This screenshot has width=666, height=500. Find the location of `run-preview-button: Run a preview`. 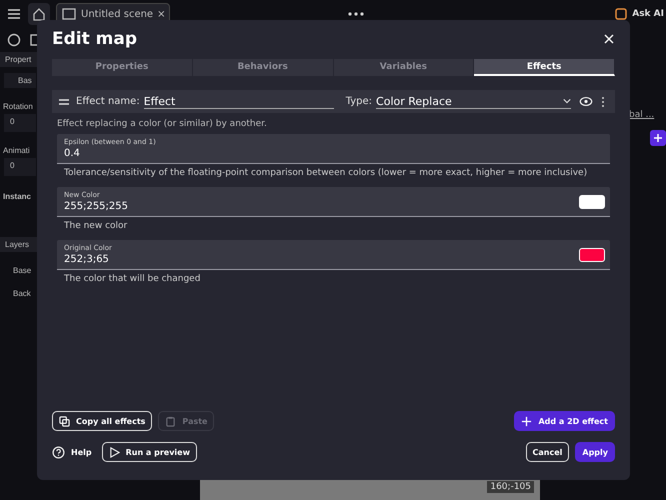

run-preview-button: Run a preview is located at coordinates (149, 452).